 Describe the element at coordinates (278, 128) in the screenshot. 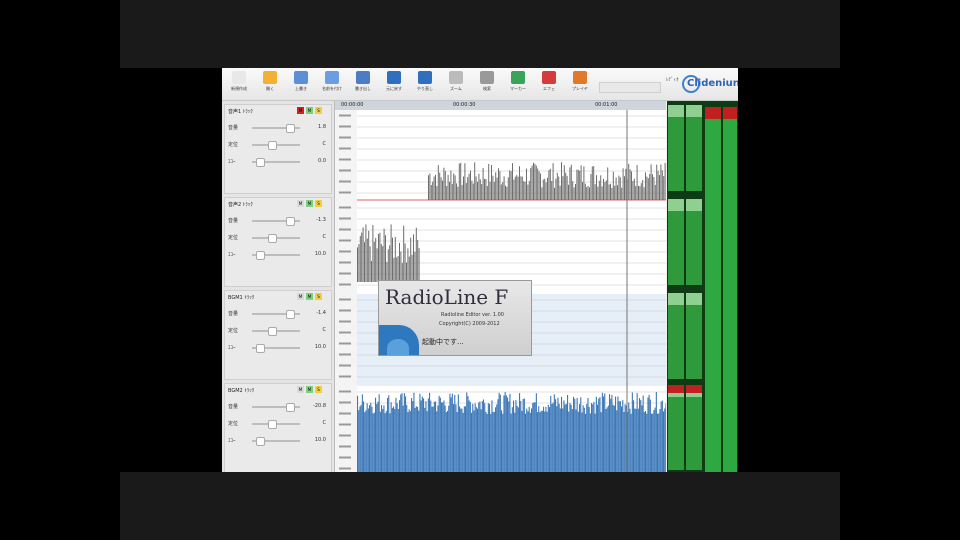

I see `volume-row: 音量 1.8` at that location.